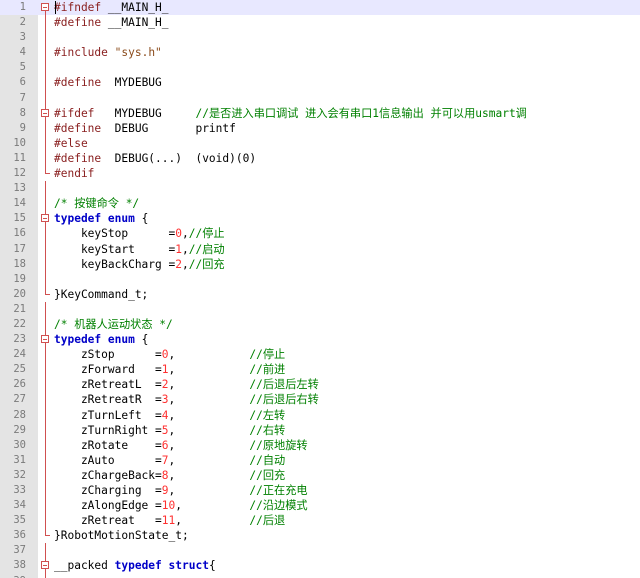  I want to click on code-line: 37, so click(320, 551).